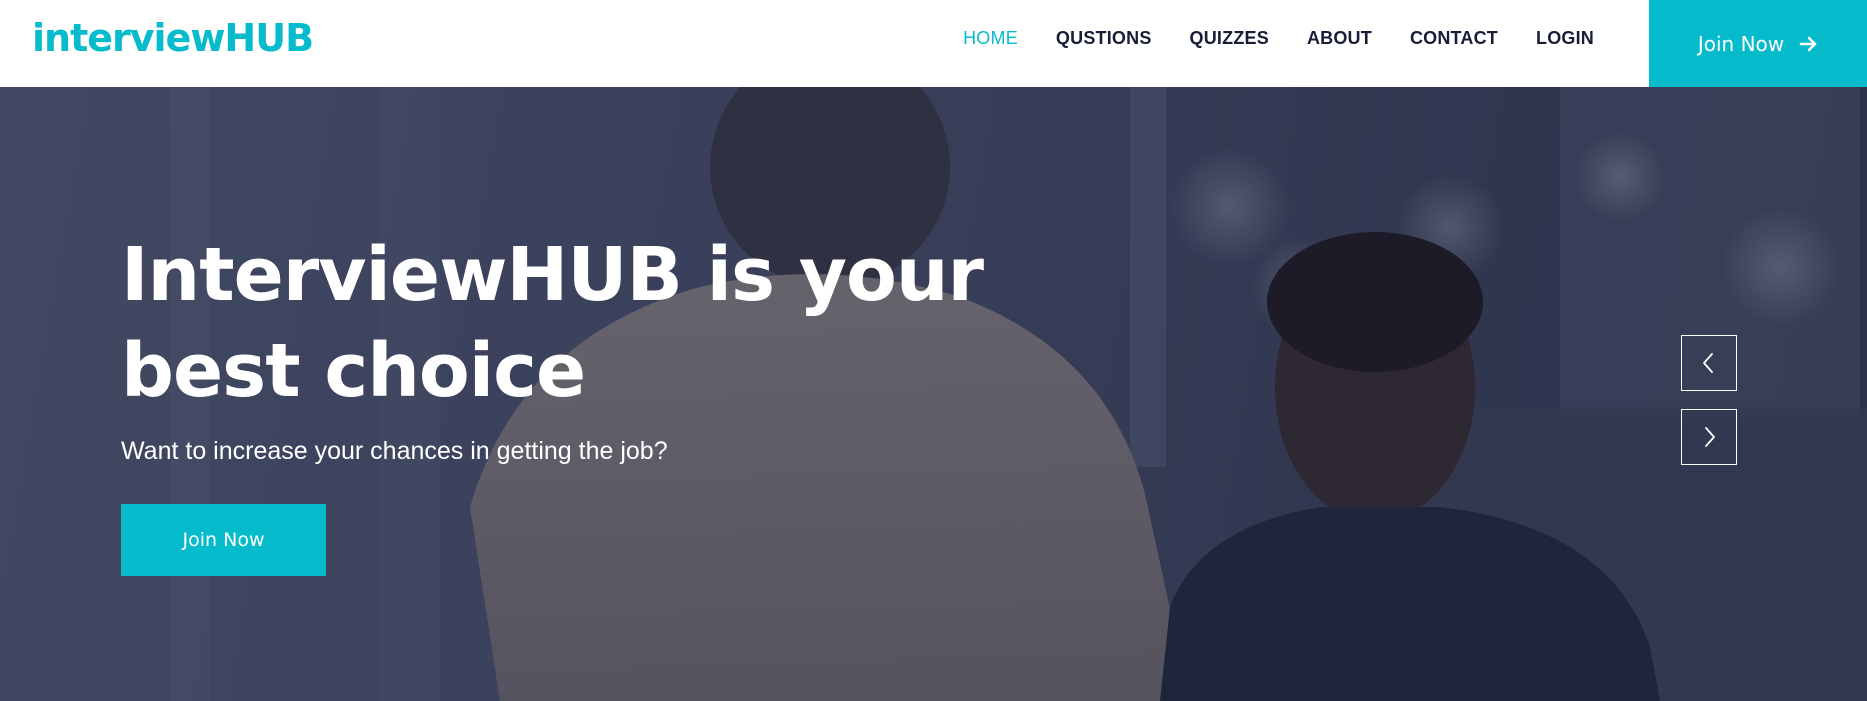 This screenshot has height=701, width=1867. Describe the element at coordinates (1741, 43) in the screenshot. I see `nav-join-now-label: Join Now` at that location.